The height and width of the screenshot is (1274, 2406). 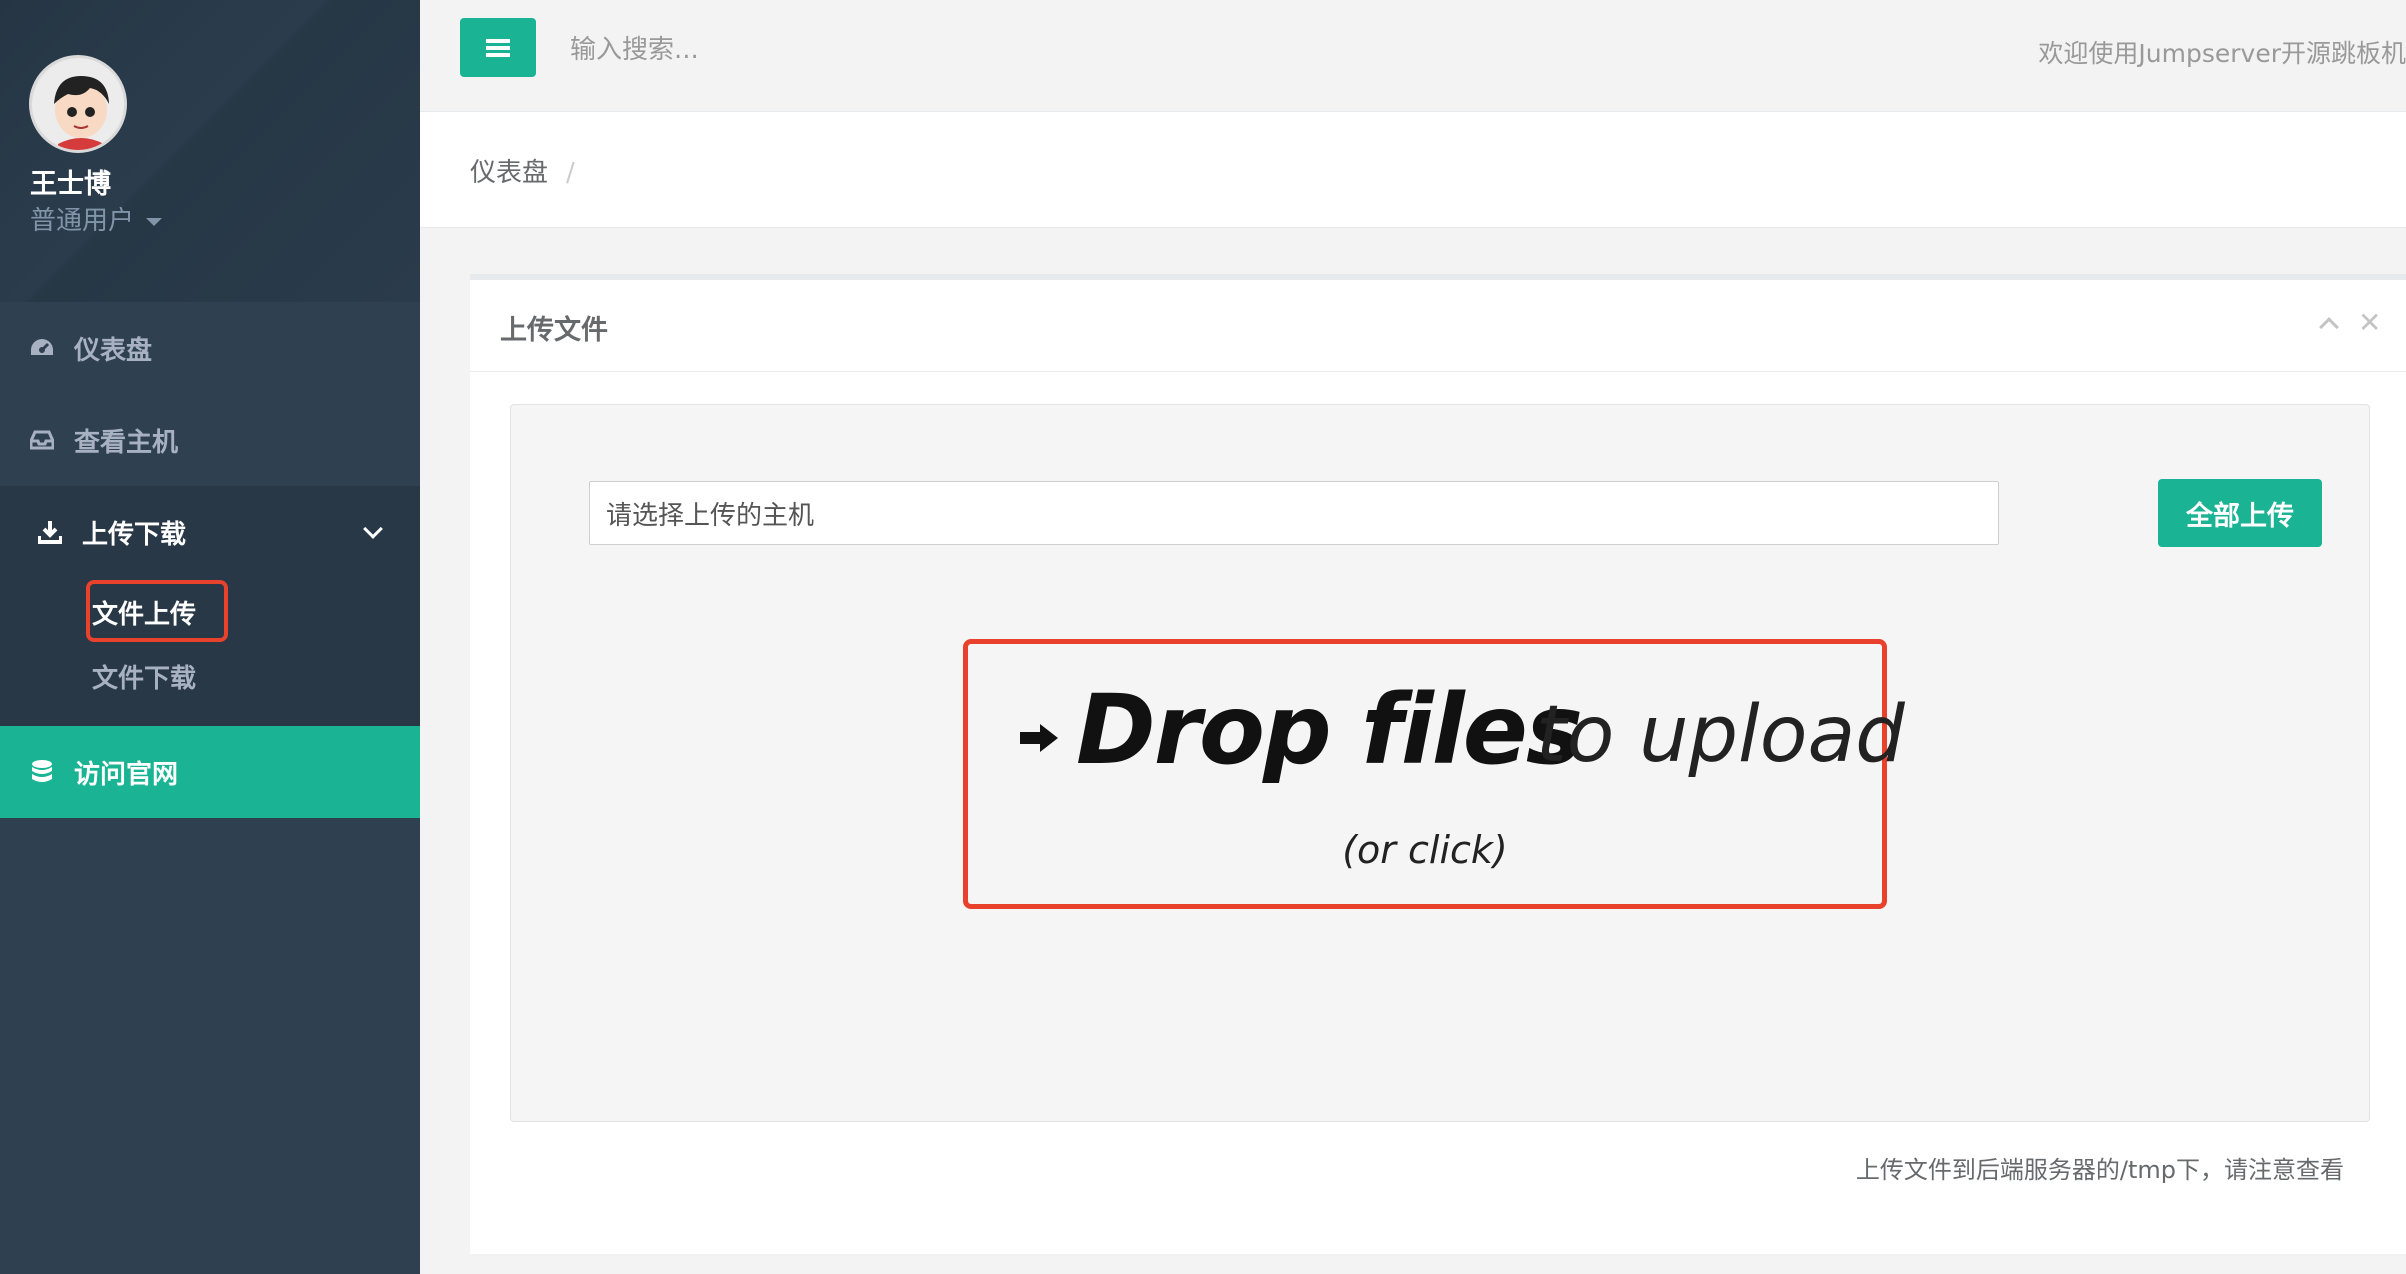 I want to click on arrow-right-icon, so click(x=1040, y=740).